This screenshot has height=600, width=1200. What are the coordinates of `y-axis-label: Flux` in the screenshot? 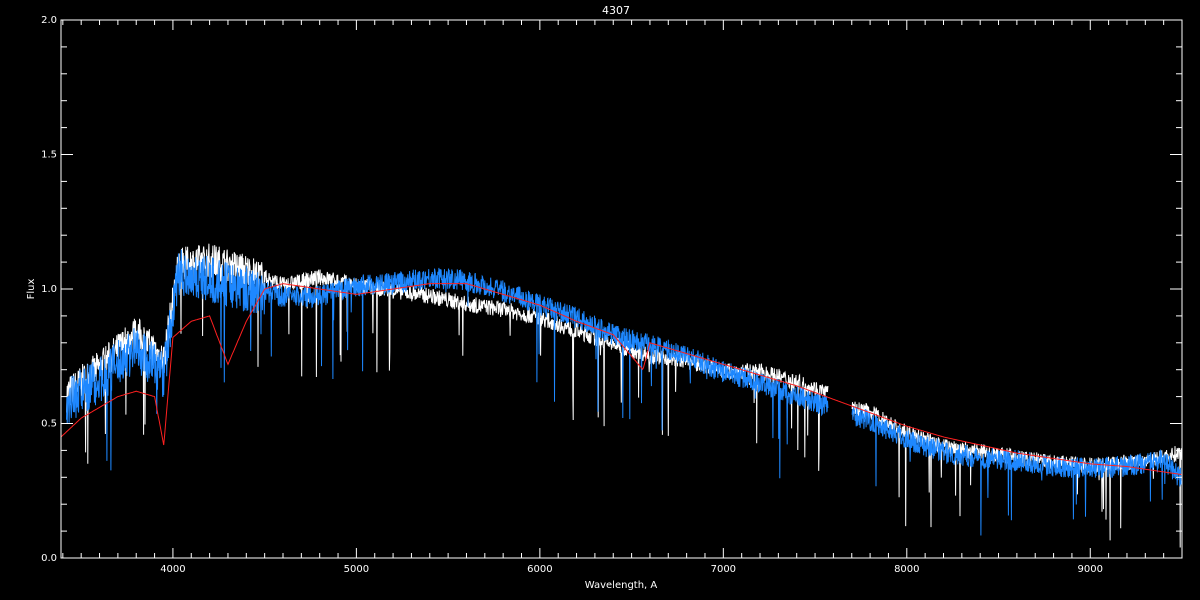 It's located at (31, 289).